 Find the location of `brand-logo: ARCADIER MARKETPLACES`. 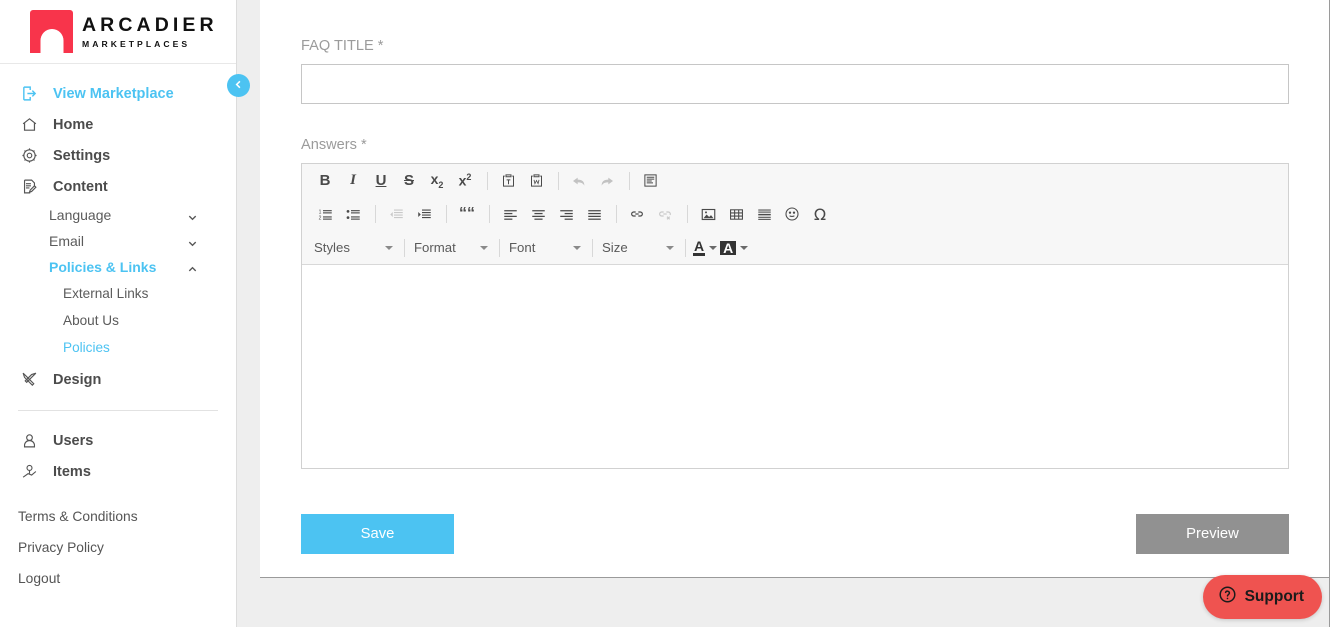

brand-logo: ARCADIER MARKETPLACES is located at coordinates (118, 32).